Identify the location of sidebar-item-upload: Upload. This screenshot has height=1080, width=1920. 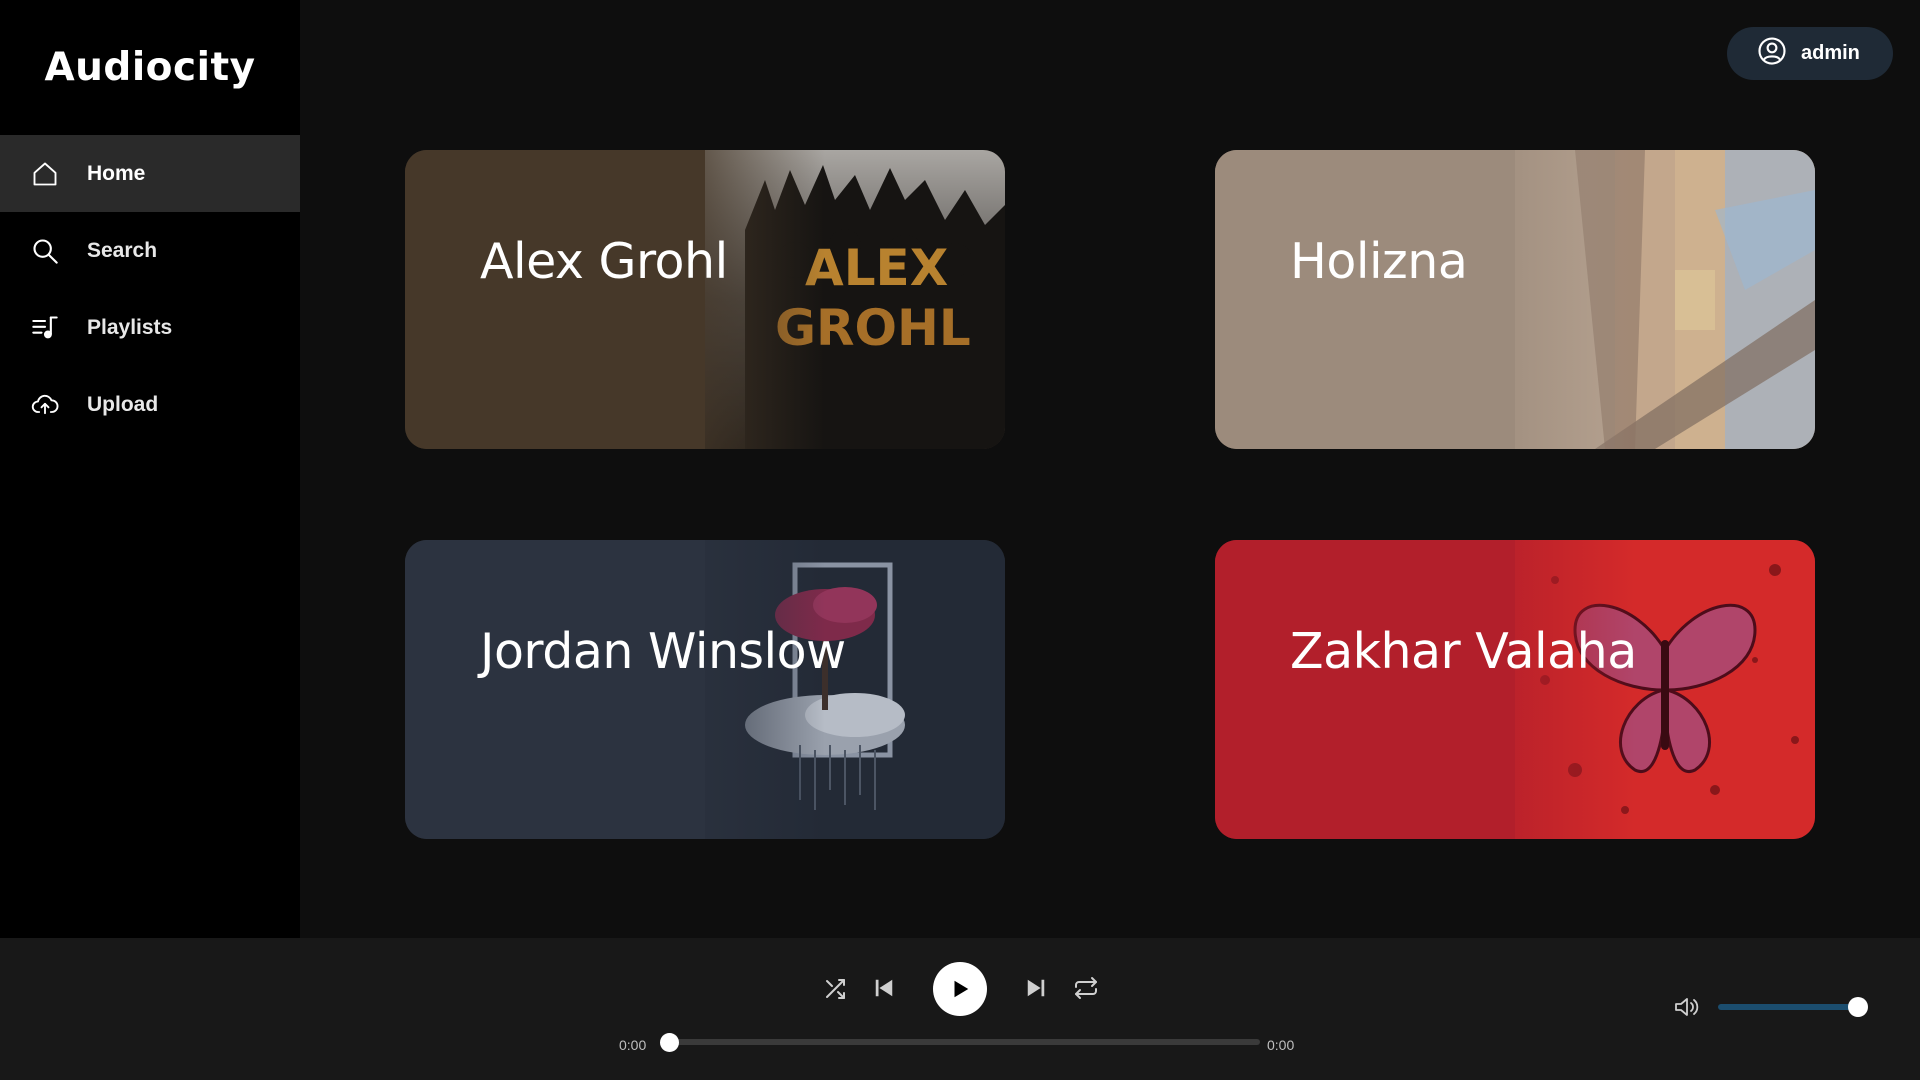
(150, 404).